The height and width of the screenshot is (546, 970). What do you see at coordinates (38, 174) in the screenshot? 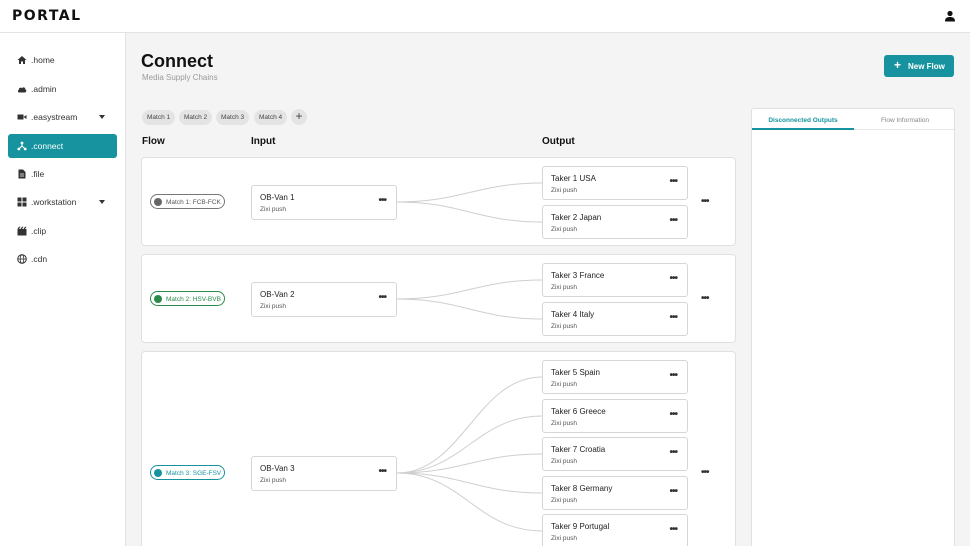
I see `sidebar-item-label: .file` at bounding box center [38, 174].